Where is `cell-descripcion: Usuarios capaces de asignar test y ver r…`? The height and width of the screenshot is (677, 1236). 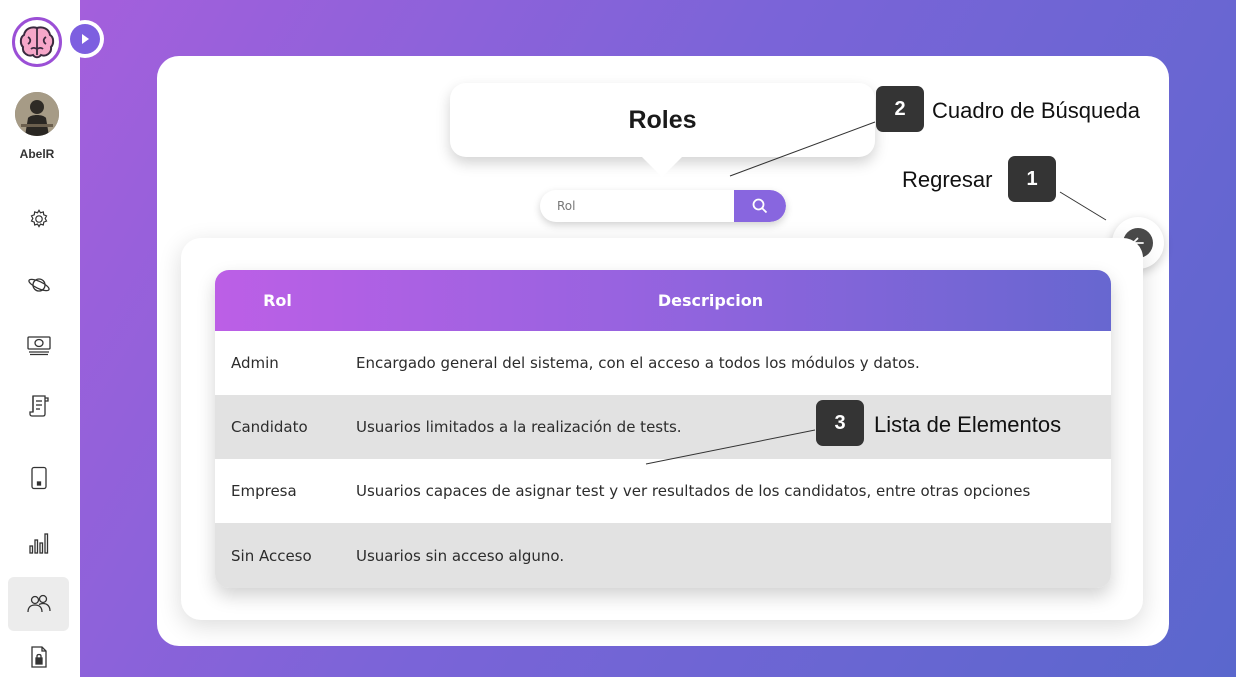 cell-descripcion: Usuarios capaces de asignar test y ver r… is located at coordinates (693, 491).